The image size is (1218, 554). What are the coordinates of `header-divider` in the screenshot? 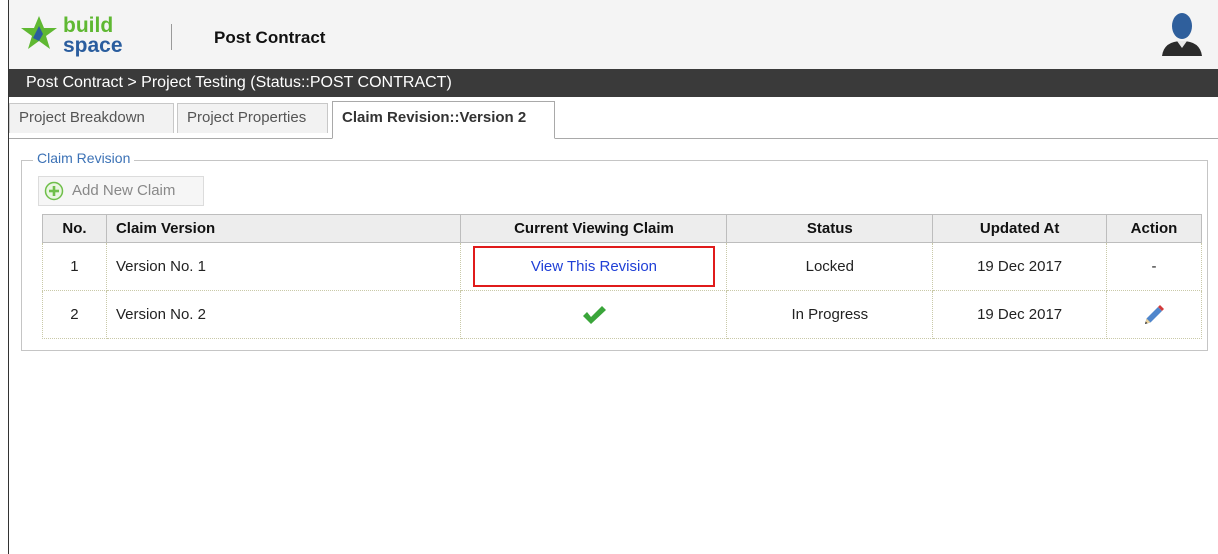 It's located at (171, 37).